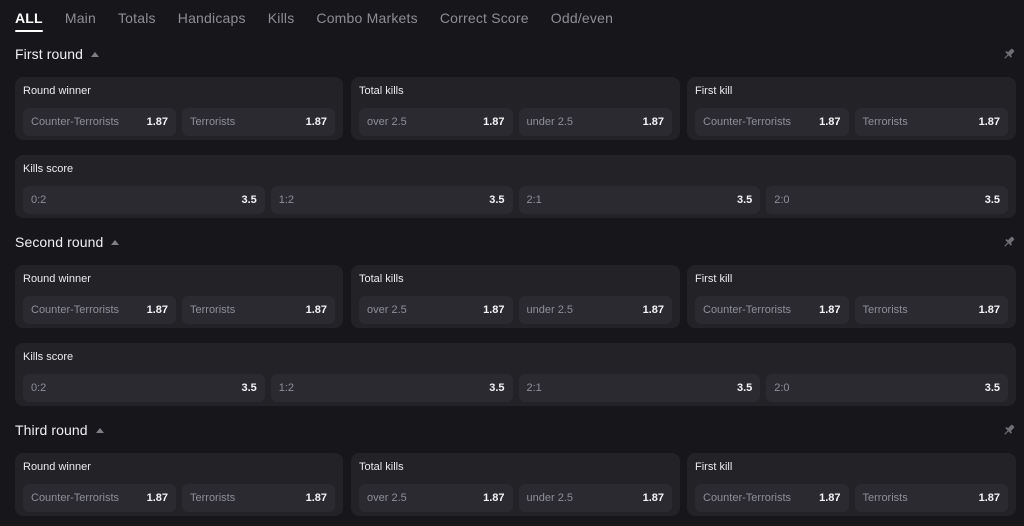  What do you see at coordinates (29, 21) in the screenshot?
I see `tab-all: ALL` at bounding box center [29, 21].